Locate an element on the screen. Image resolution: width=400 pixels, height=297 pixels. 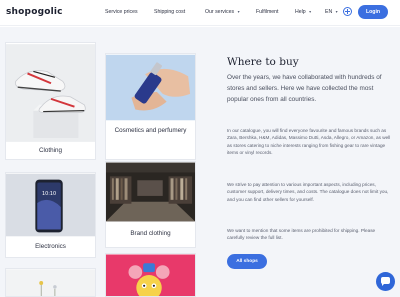
category-image is located at coordinates (50, 282).